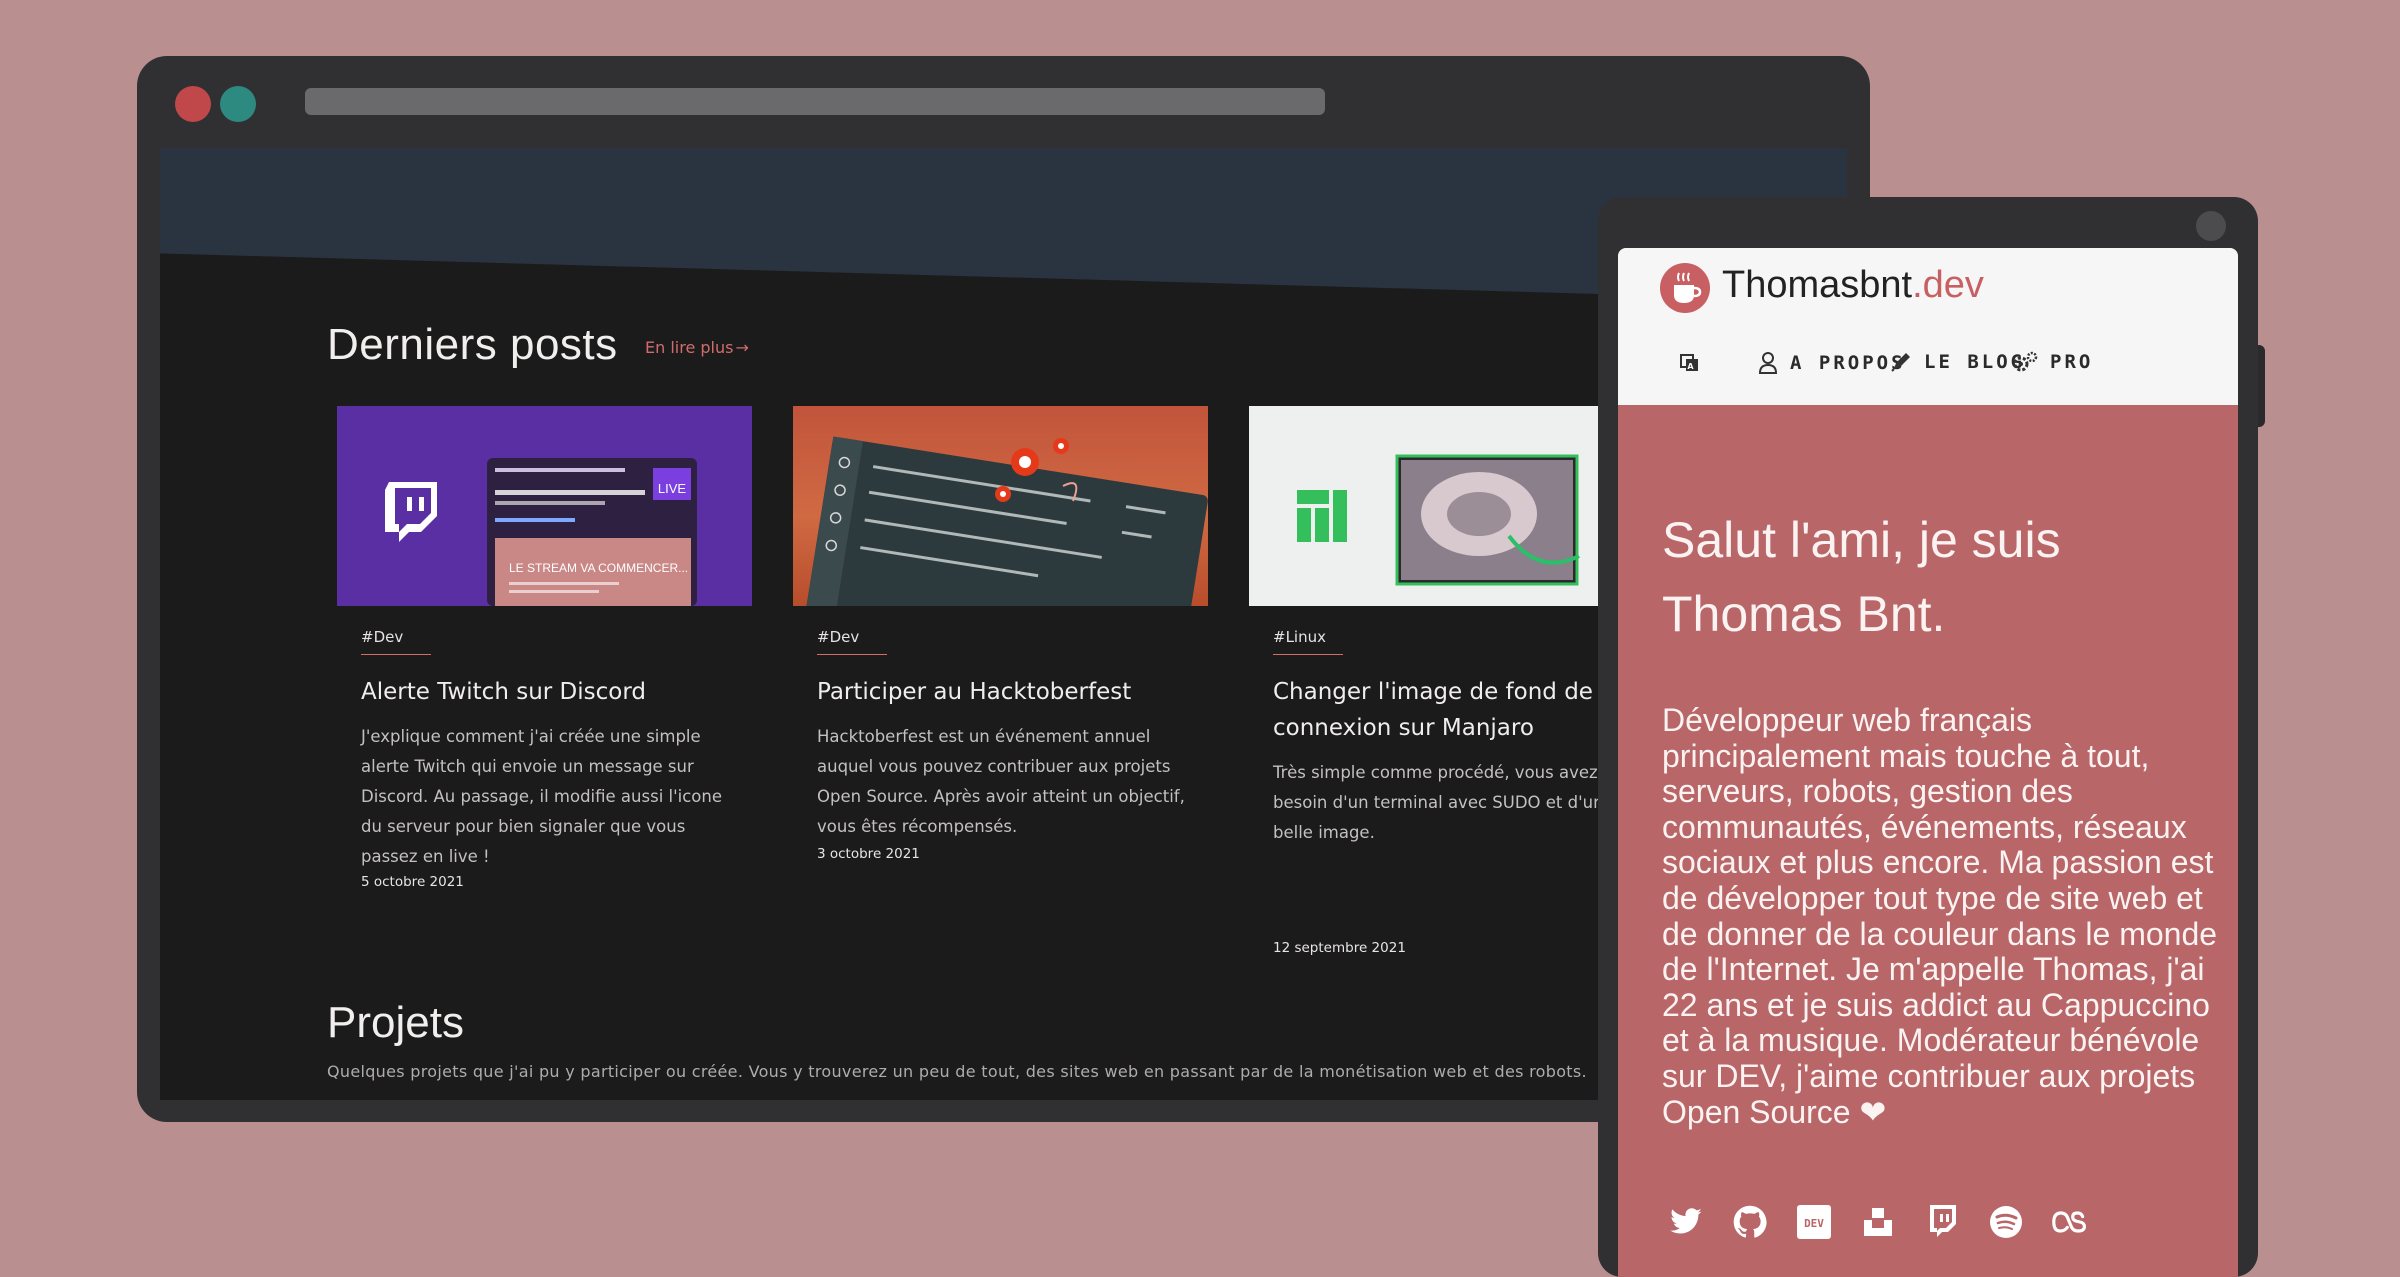  I want to click on twitter-icon, so click(1686, 1222).